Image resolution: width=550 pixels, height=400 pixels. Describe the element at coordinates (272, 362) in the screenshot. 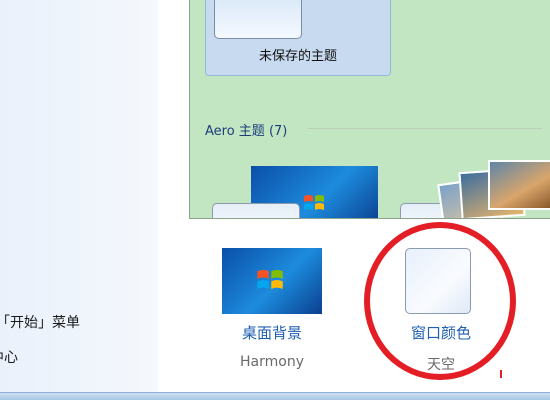

I see `desktop-background-value: Harmony` at that location.